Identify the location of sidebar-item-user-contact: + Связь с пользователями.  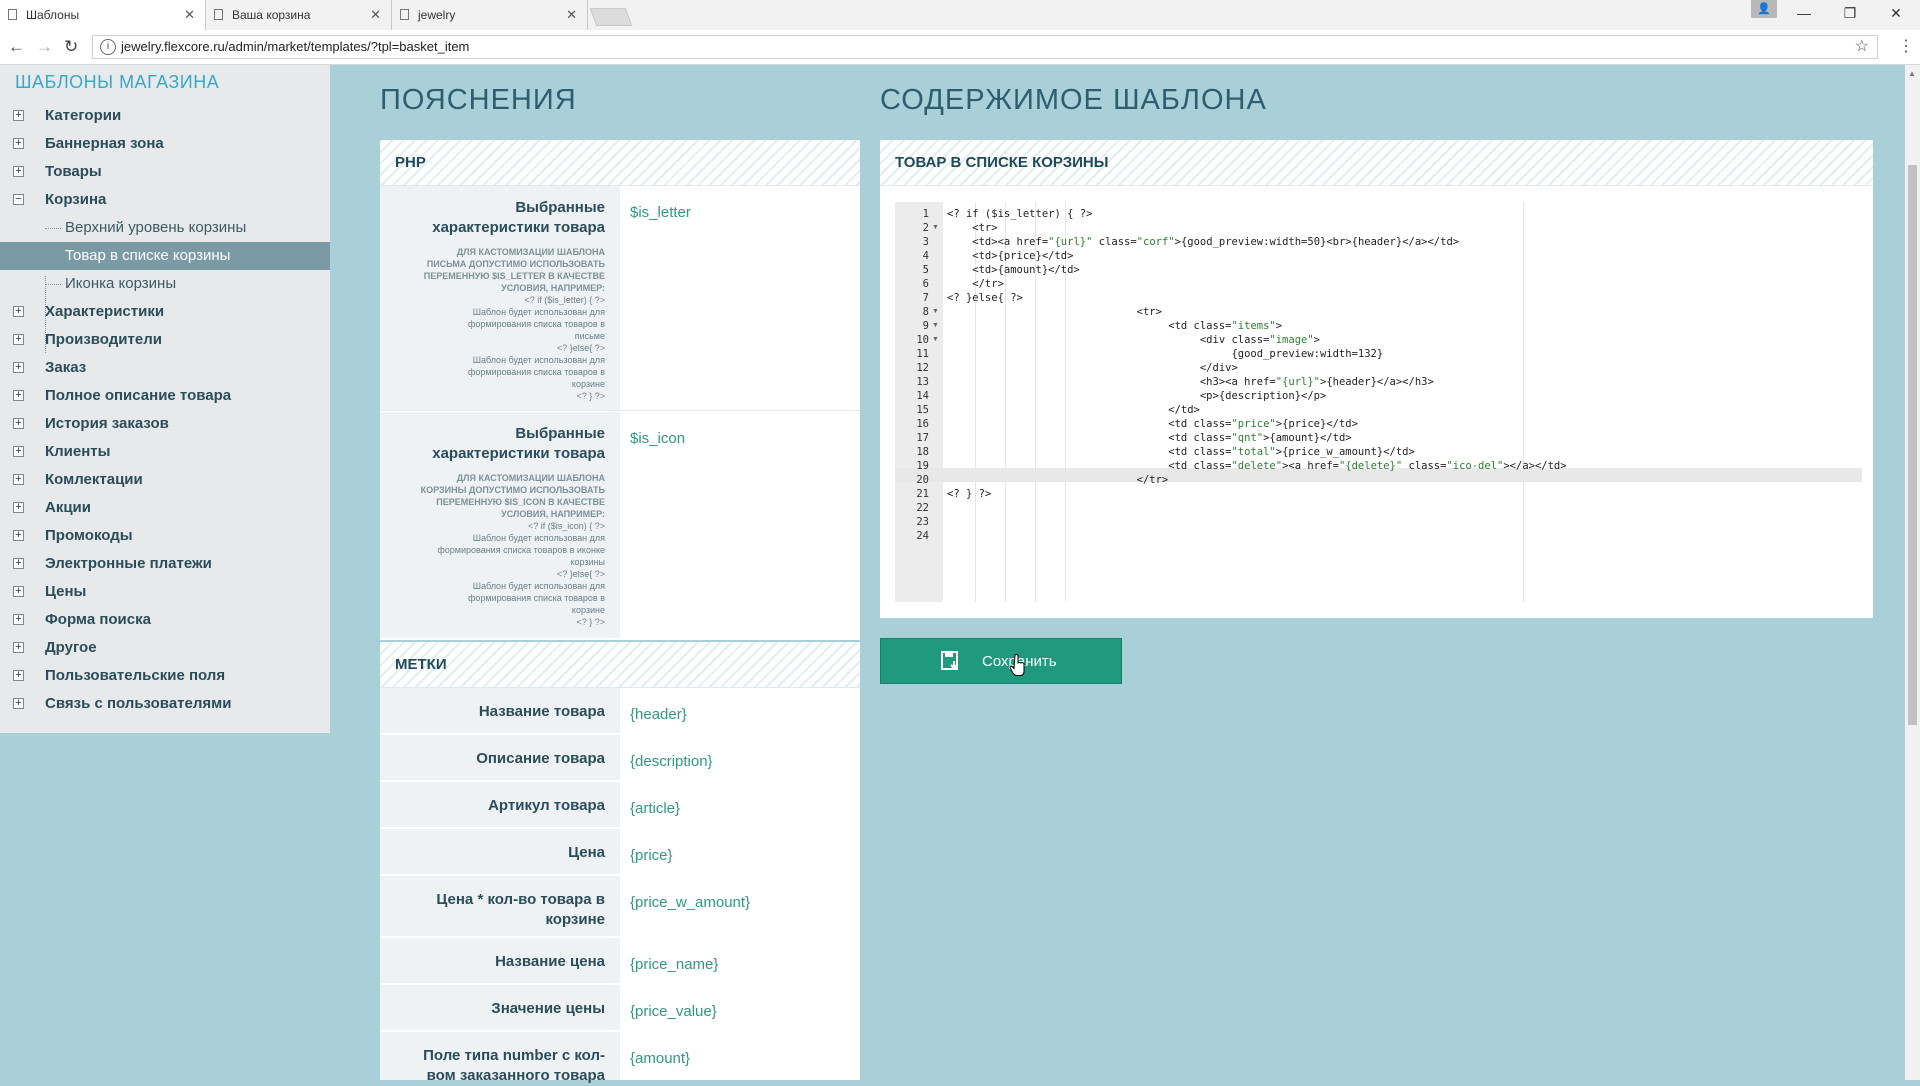
(165, 704).